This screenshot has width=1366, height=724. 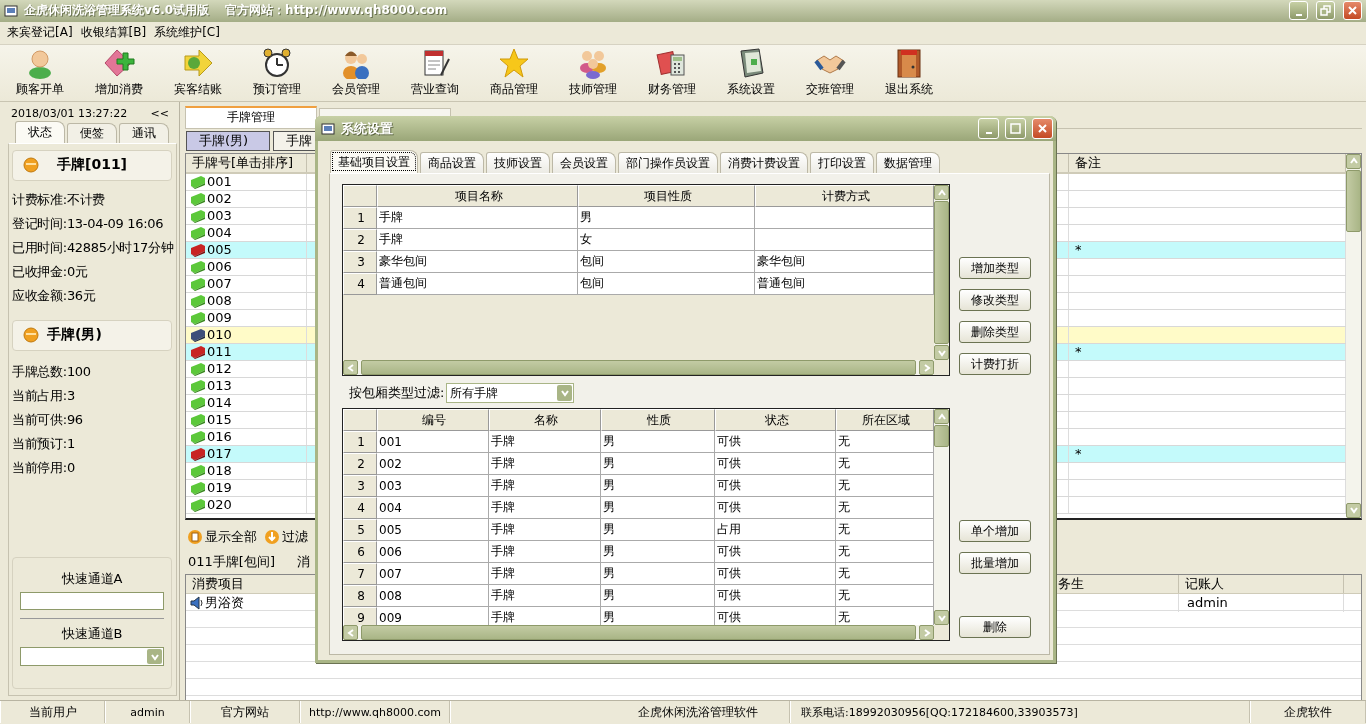 What do you see at coordinates (54, 295) in the screenshot?
I see `detail-text: 应收金额:36元` at bounding box center [54, 295].